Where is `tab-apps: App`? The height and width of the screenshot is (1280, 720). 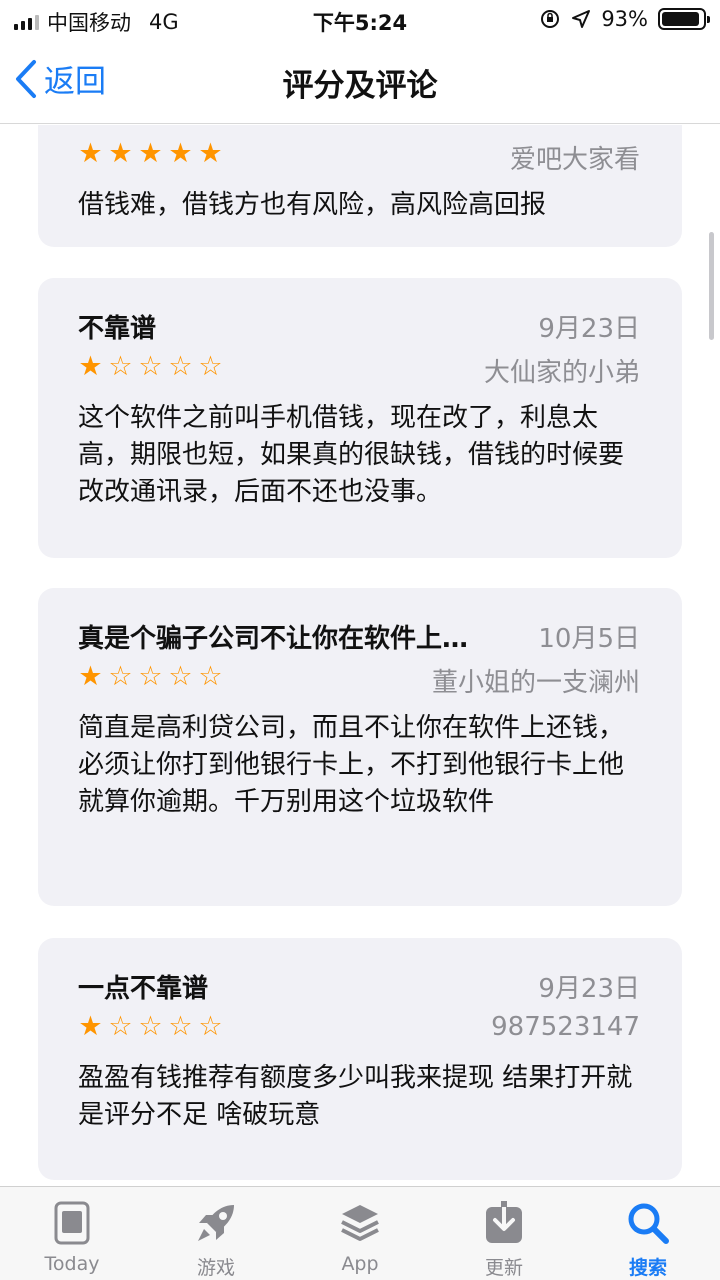 tab-apps: App is located at coordinates (360, 1233).